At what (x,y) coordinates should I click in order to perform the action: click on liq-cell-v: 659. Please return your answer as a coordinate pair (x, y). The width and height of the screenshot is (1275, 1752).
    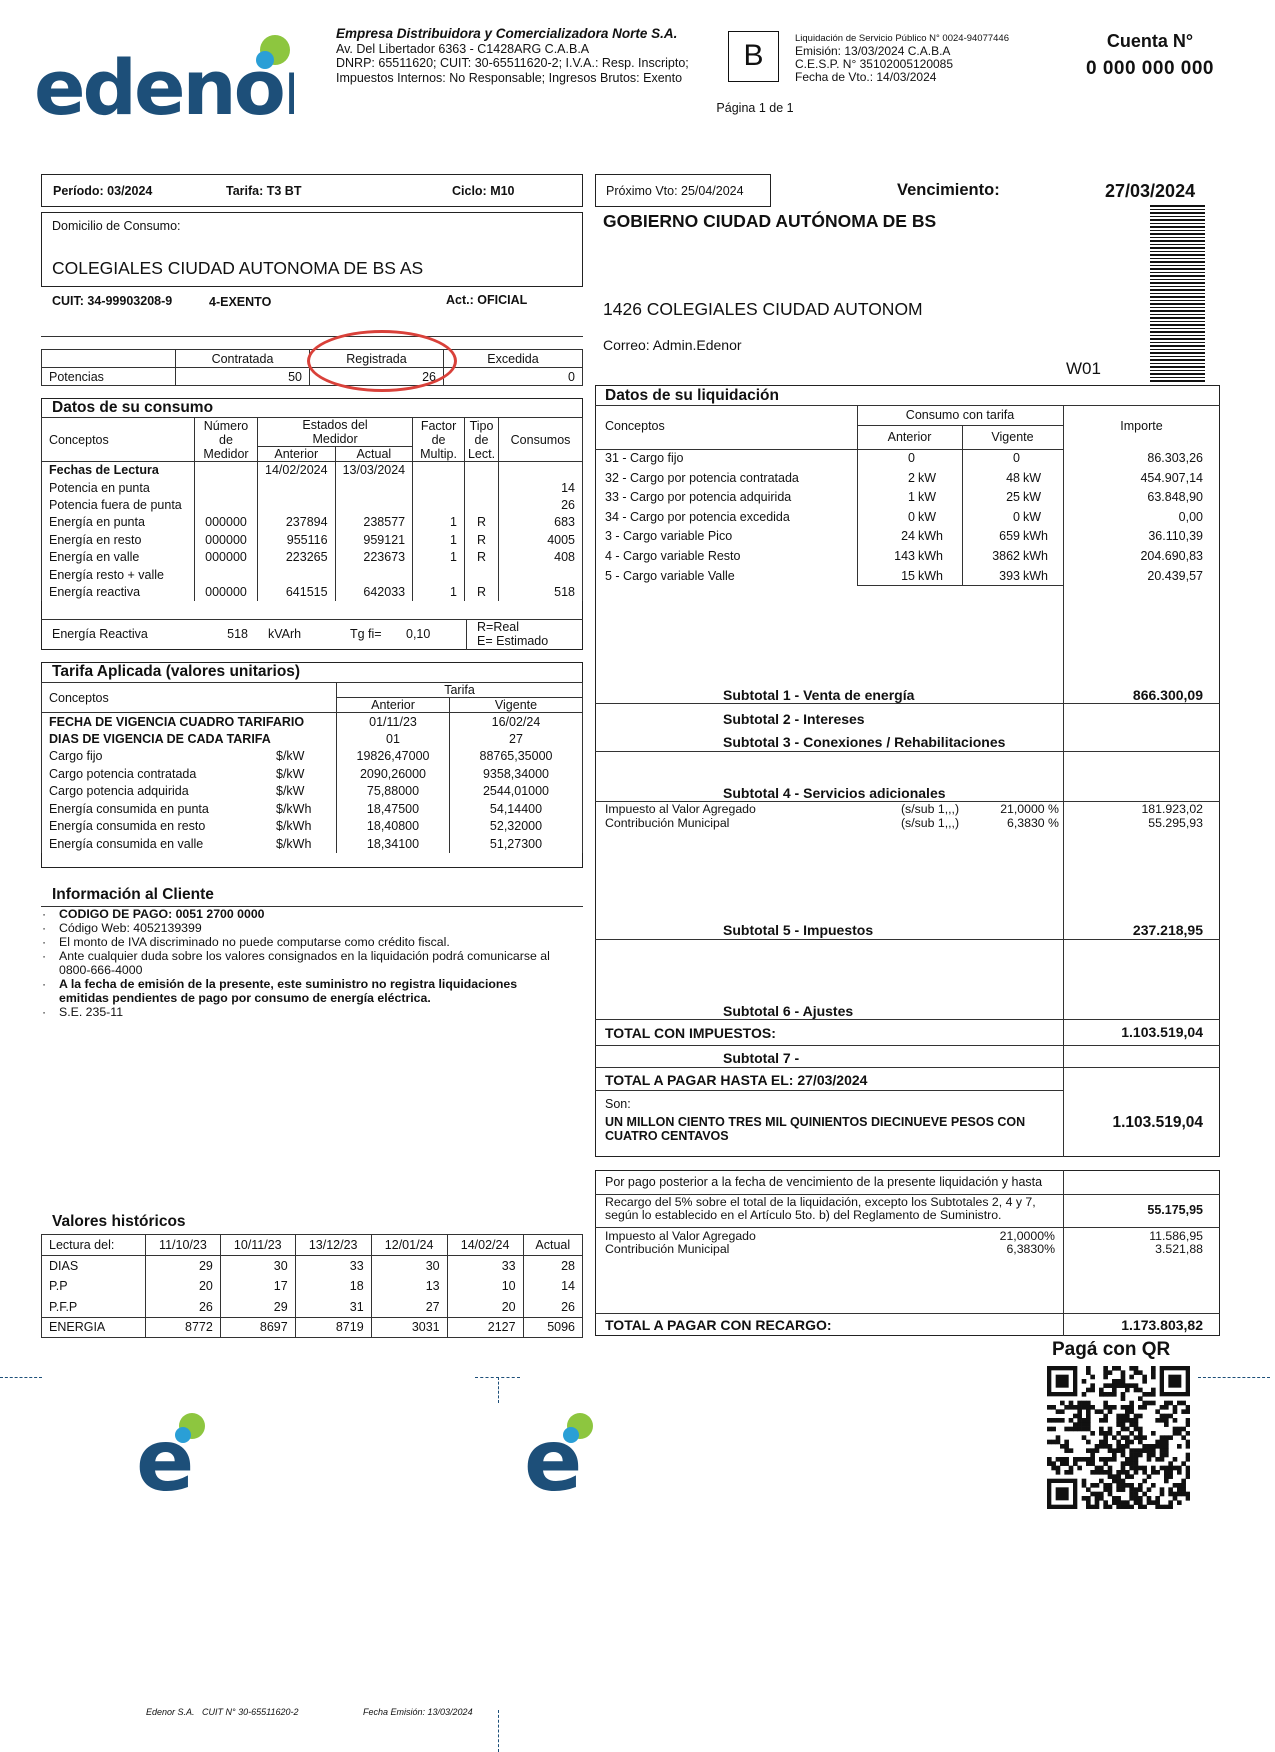
    Looking at the image, I should click on (1009, 536).